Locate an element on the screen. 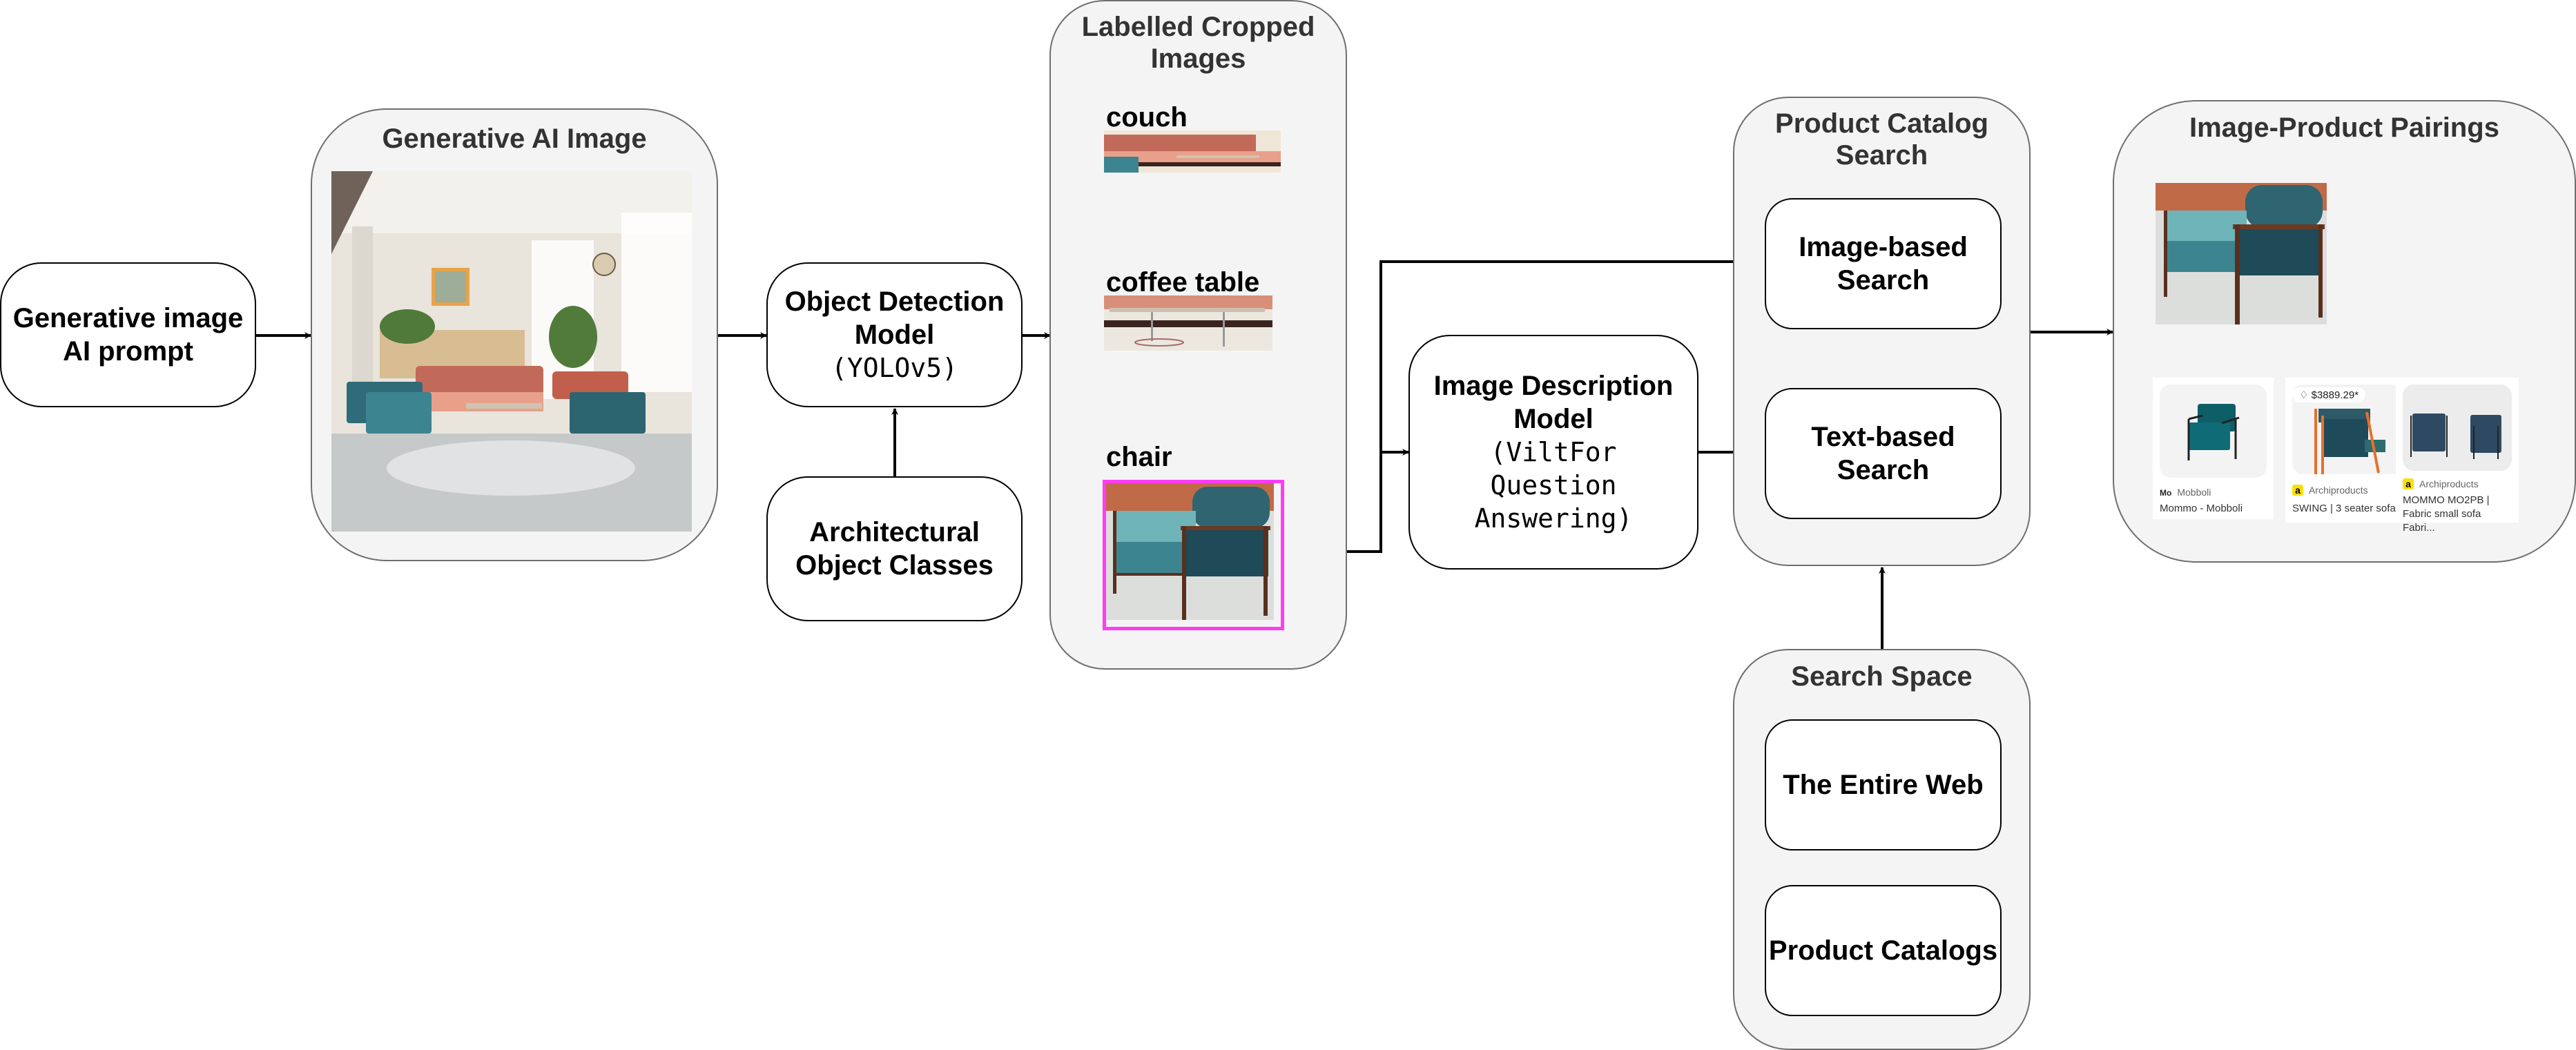  crop-label-couch: couch is located at coordinates (1147, 117).